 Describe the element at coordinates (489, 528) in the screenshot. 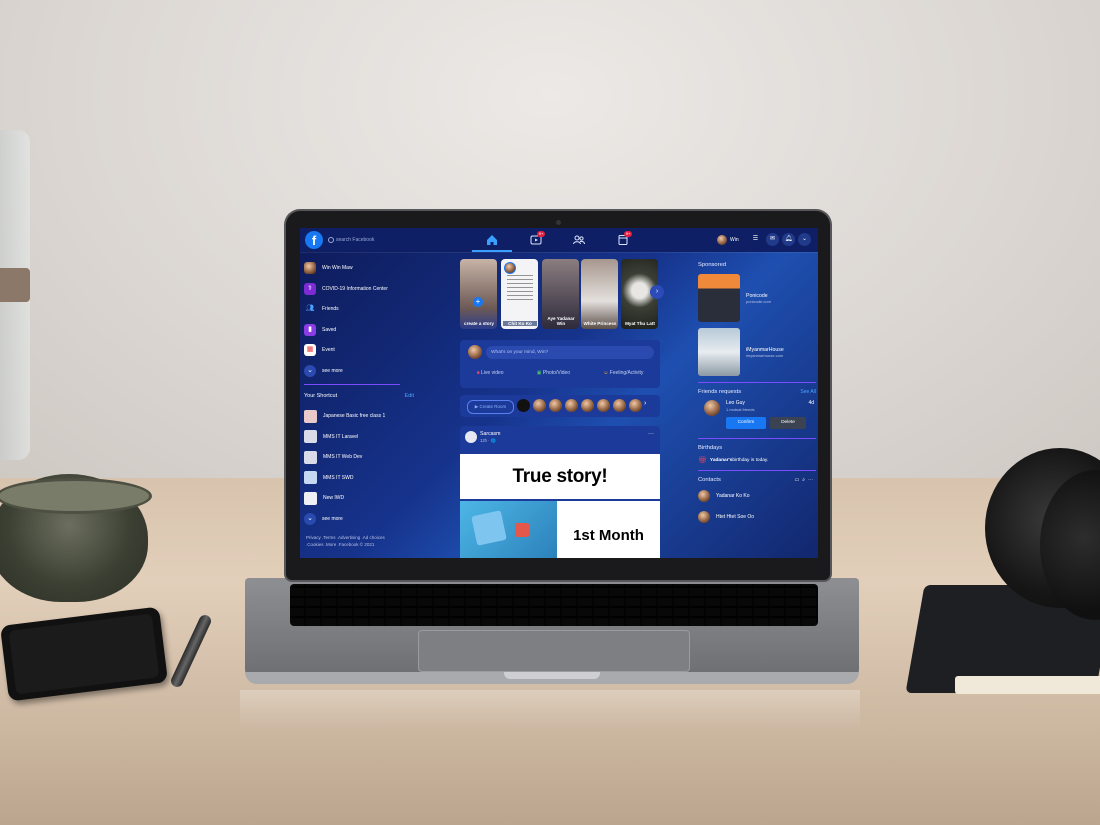

I see `screen-photo` at that location.